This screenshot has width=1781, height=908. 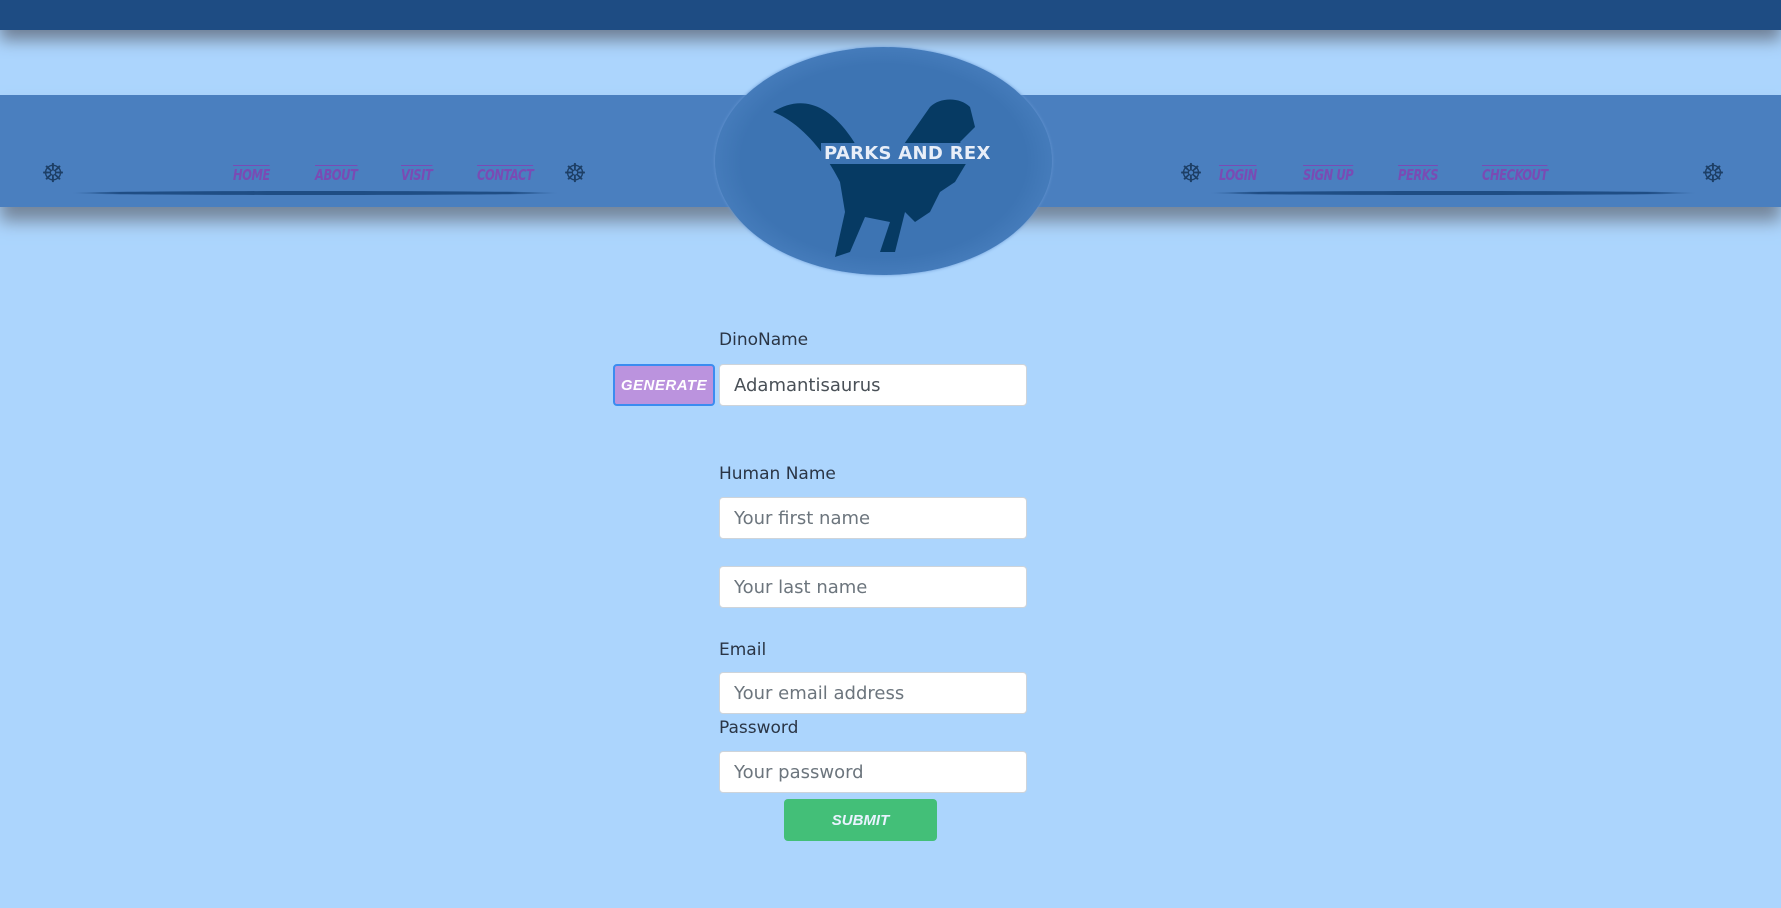 I want to click on nav-login: LOGIN, so click(x=1238, y=174).